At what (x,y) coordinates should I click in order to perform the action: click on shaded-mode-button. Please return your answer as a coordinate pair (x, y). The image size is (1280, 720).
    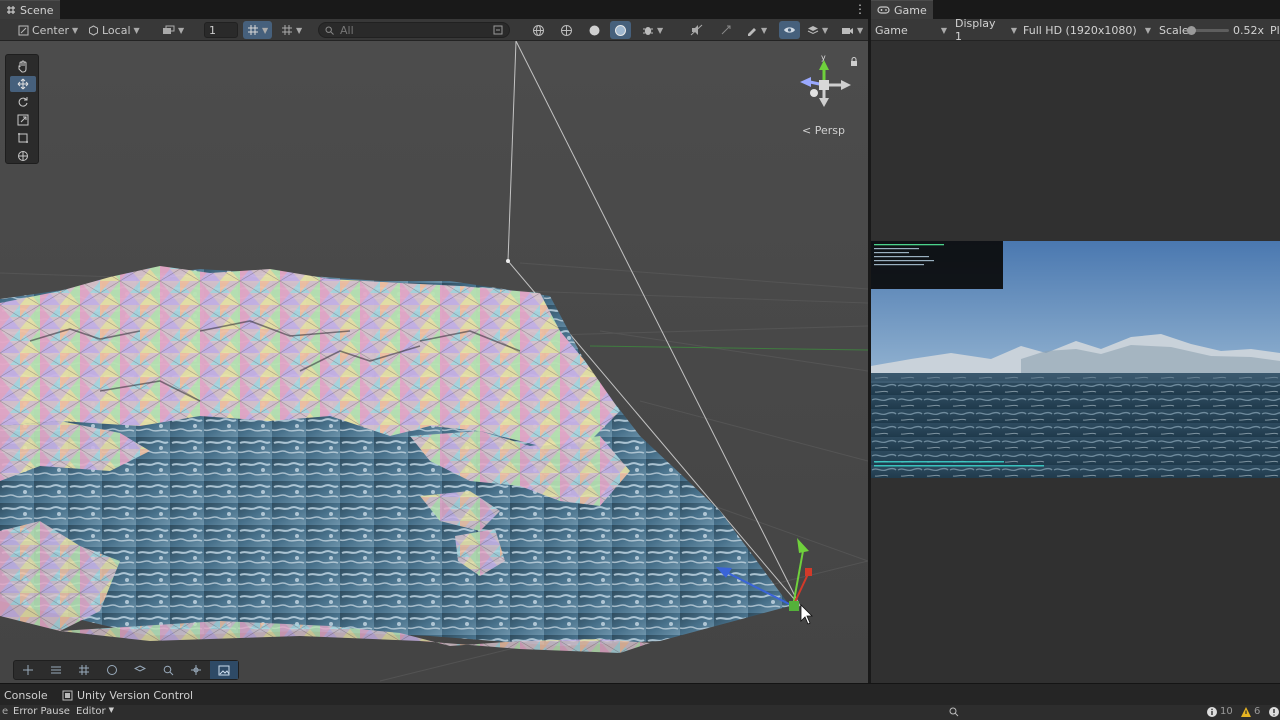
    Looking at the image, I should click on (594, 30).